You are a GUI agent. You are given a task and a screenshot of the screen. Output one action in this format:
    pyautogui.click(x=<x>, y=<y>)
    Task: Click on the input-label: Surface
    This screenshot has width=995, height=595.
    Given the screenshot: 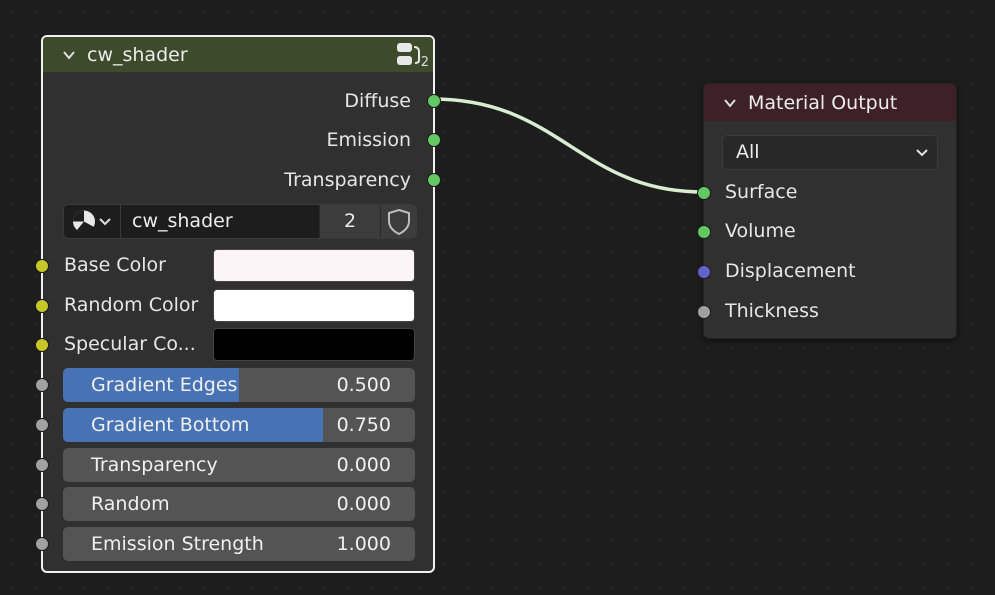 What is the action you would take?
    pyautogui.click(x=761, y=192)
    